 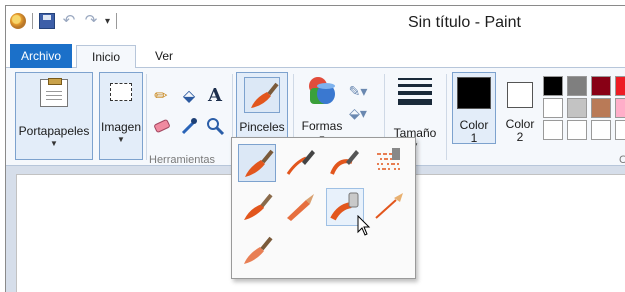 What do you see at coordinates (69, 21) in the screenshot?
I see `undo-icon: ↶` at bounding box center [69, 21].